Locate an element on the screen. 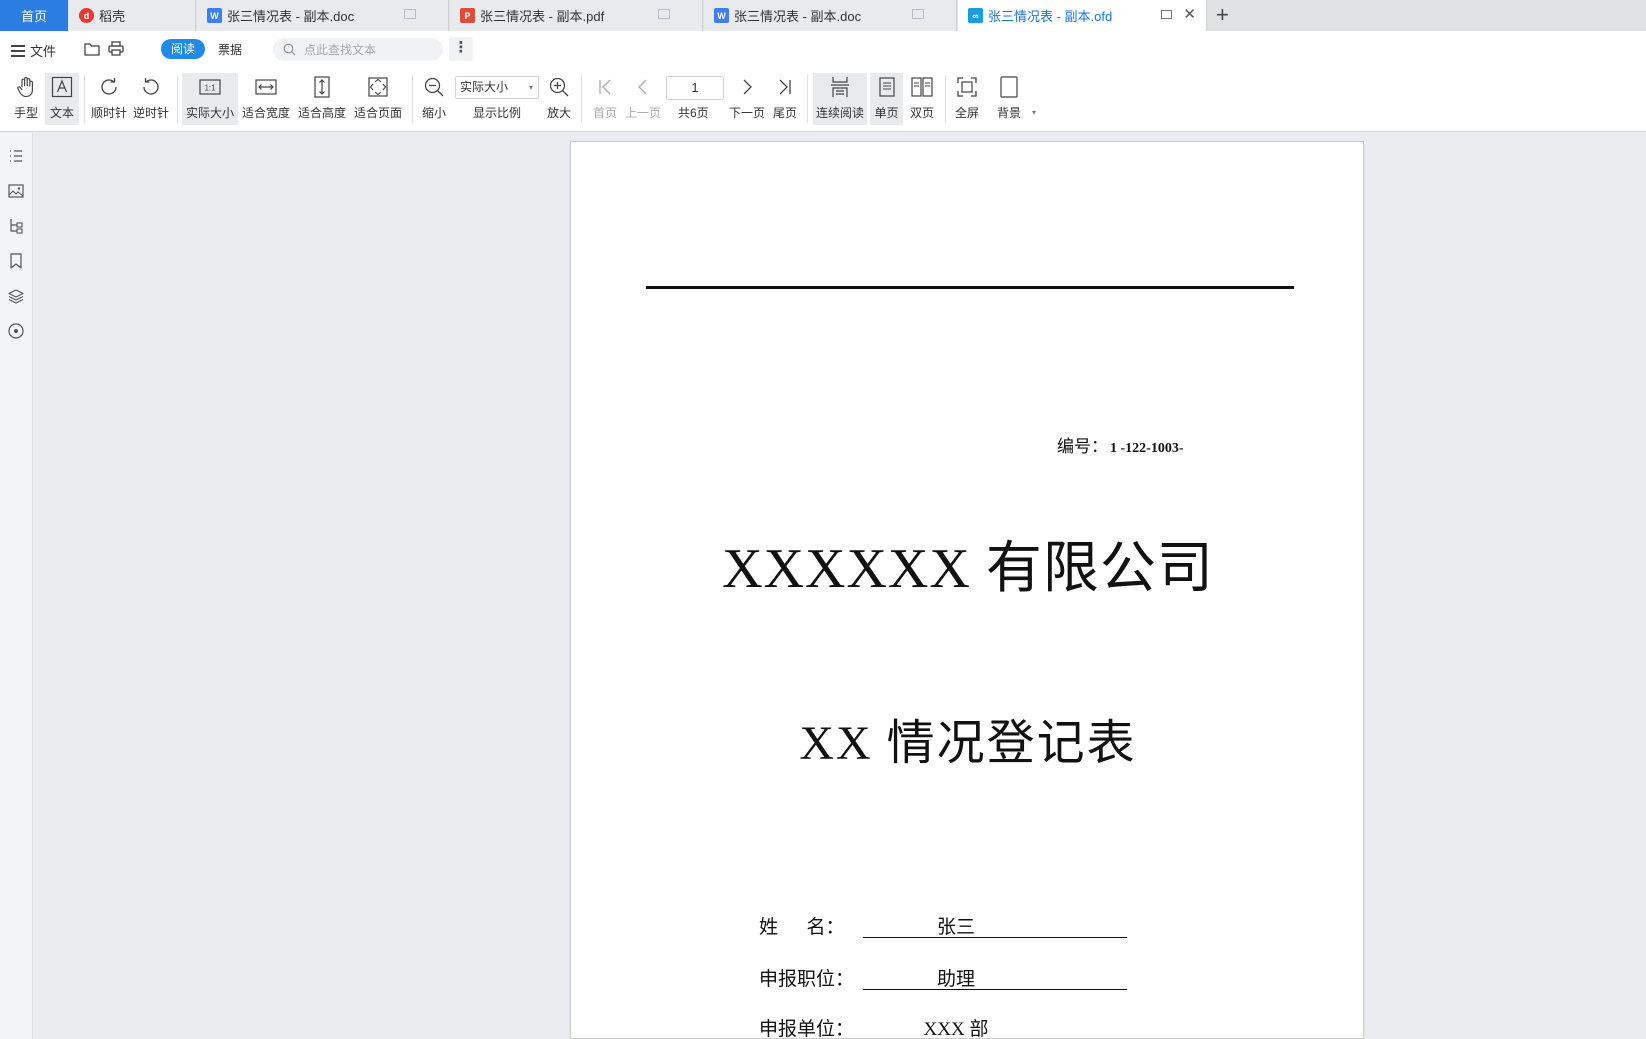  last-page-button: 尾页 is located at coordinates (785, 99).